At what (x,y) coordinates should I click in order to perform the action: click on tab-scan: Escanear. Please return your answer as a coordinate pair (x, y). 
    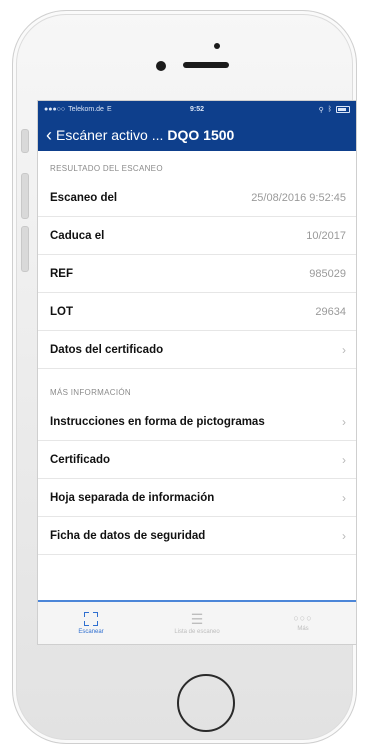
    Looking at the image, I should click on (91, 623).